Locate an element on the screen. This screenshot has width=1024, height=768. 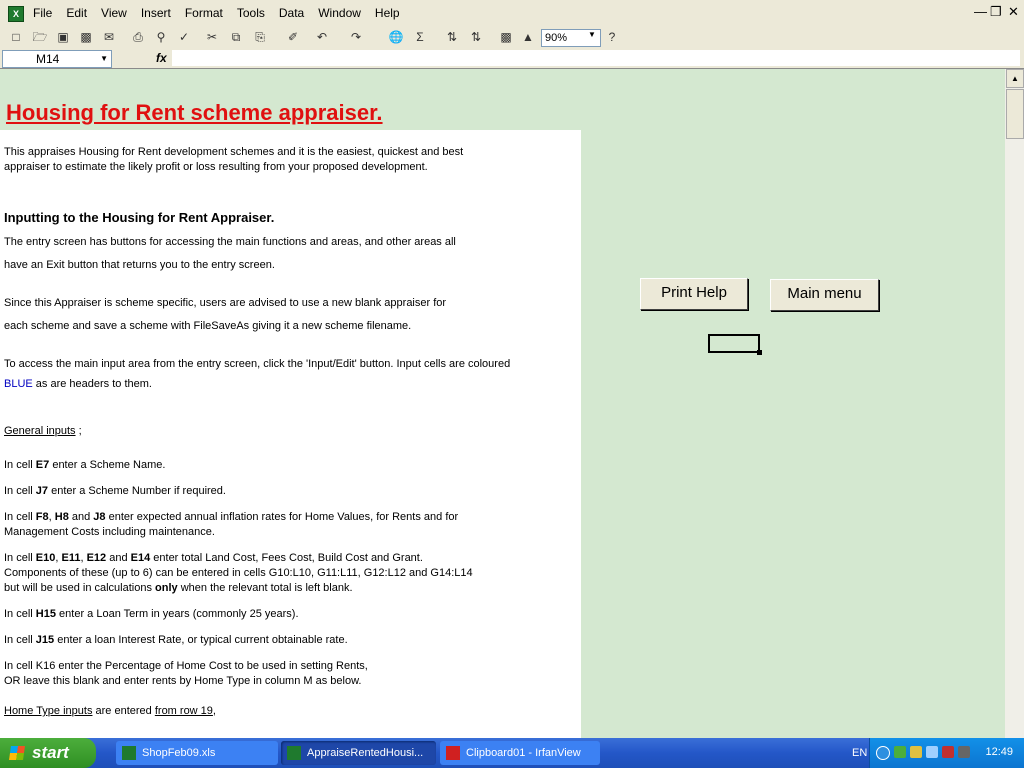
chart-wizard-icon: ▩ is located at coordinates (506, 37).